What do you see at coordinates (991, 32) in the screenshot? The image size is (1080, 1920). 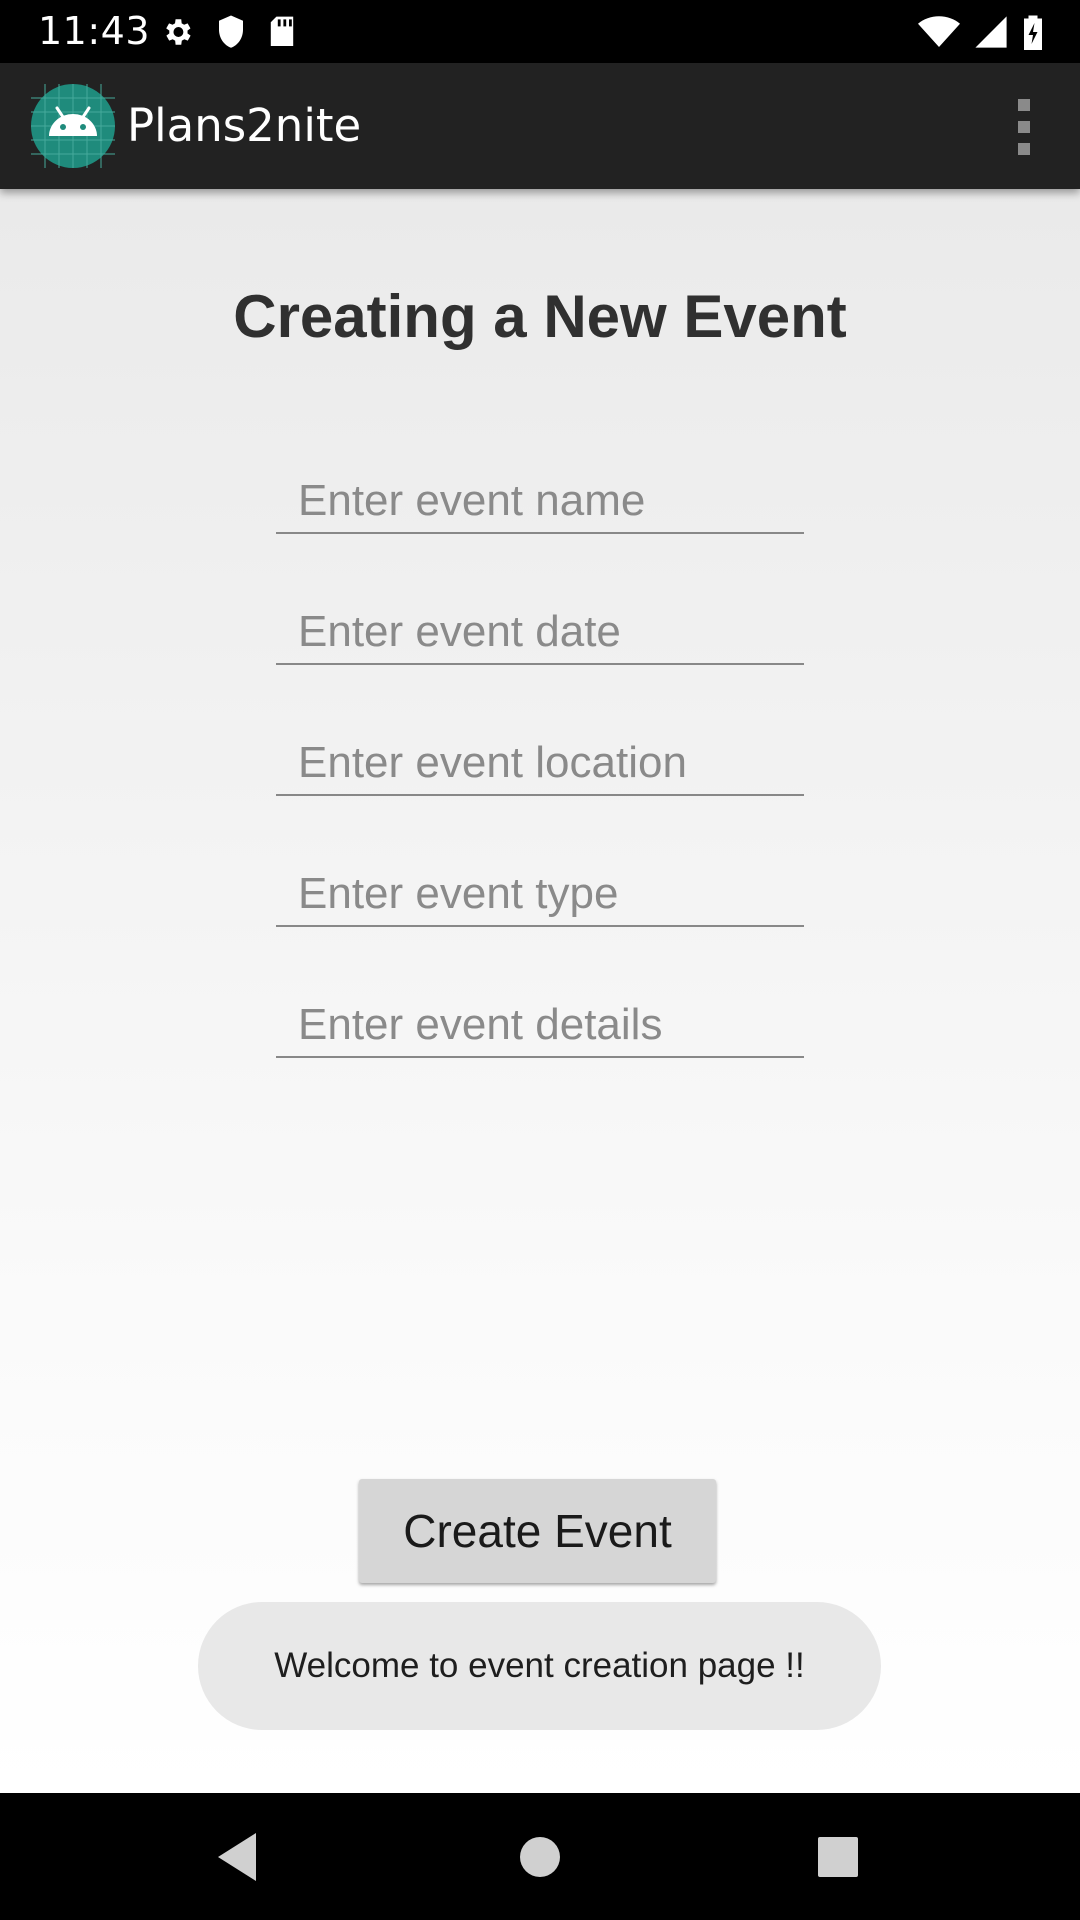 I see `cell-signal-icon` at bounding box center [991, 32].